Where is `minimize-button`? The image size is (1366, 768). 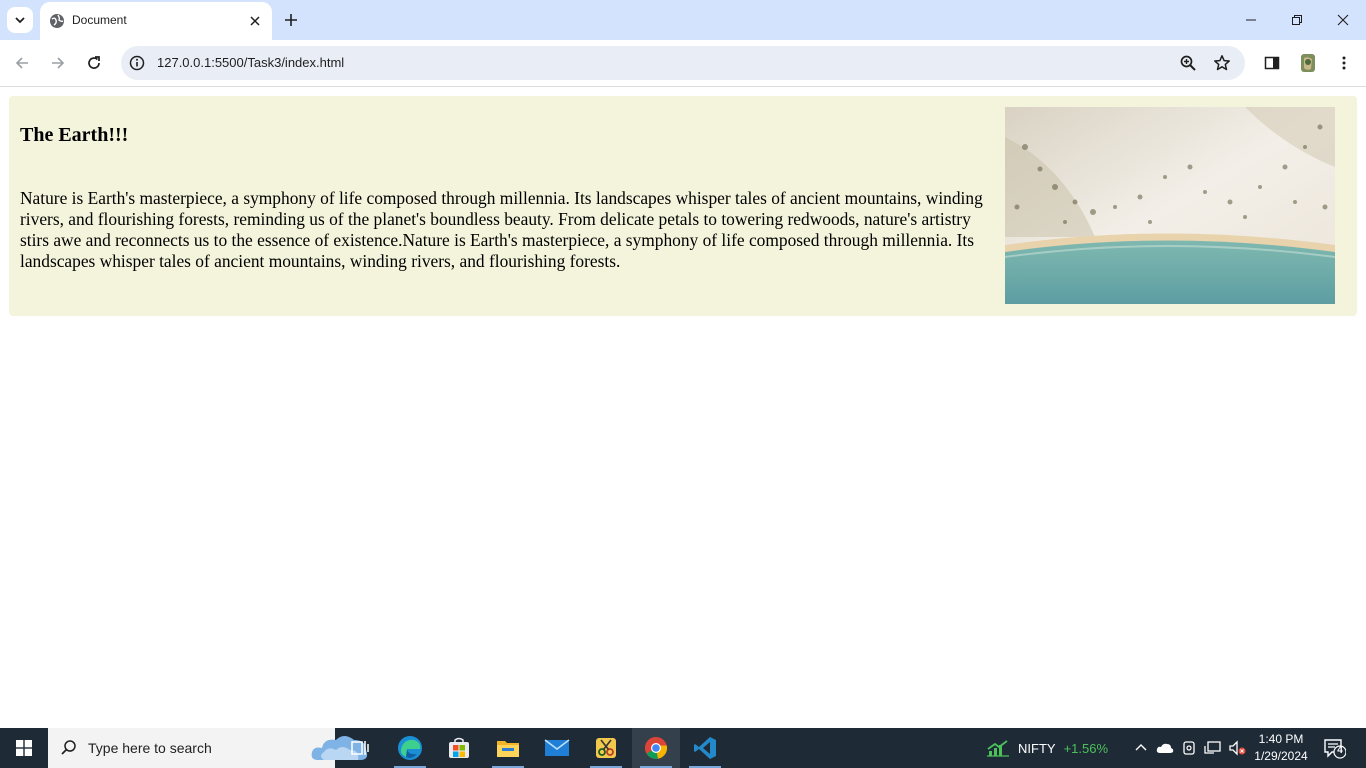 minimize-button is located at coordinates (1251, 20).